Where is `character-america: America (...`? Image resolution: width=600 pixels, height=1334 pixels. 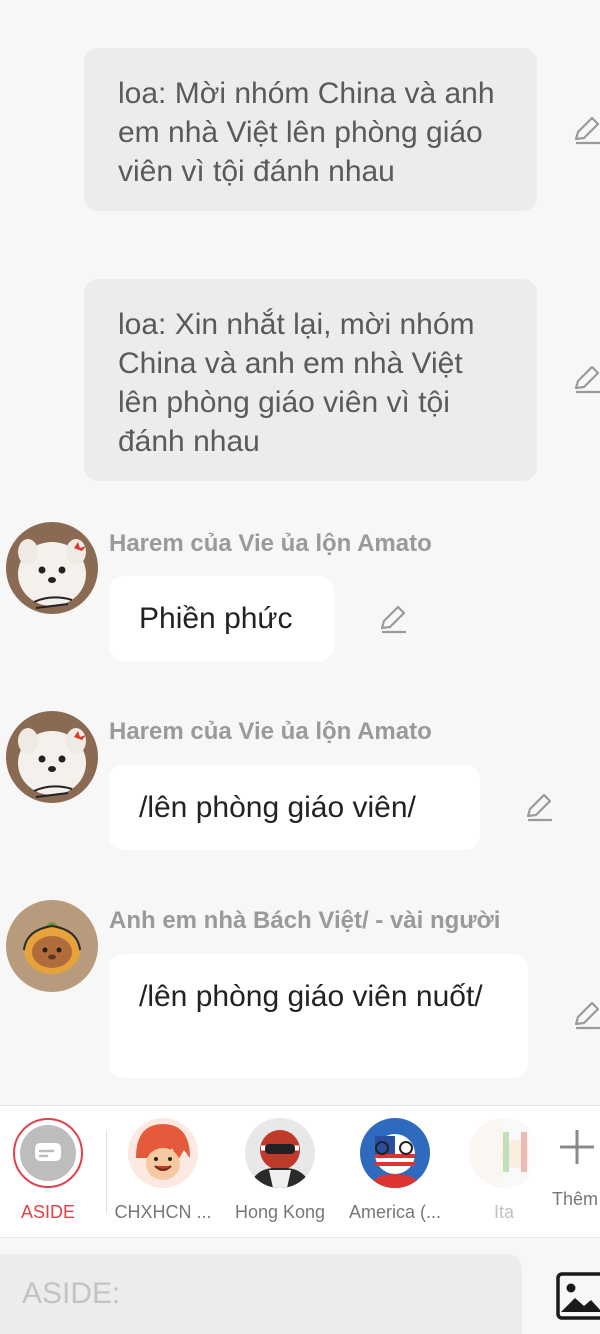 character-america: America (... is located at coordinates (395, 1170).